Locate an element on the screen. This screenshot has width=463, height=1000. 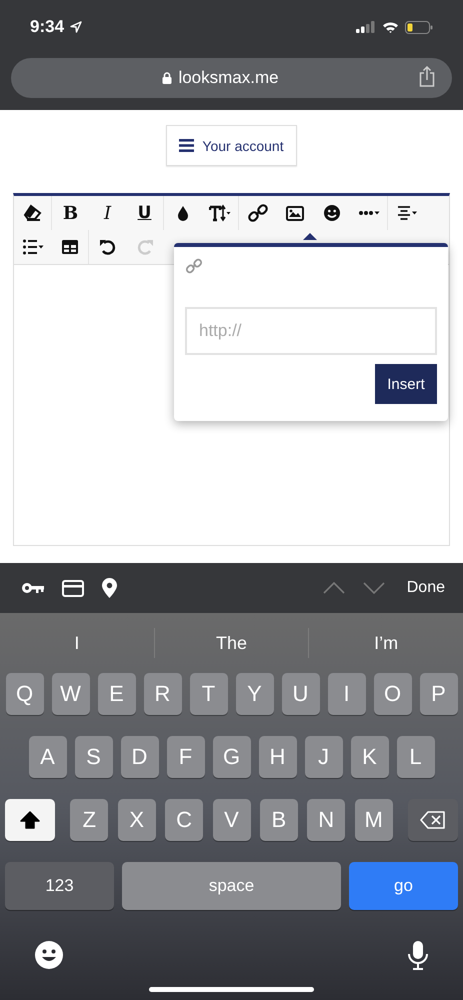
suggestion: I is located at coordinates (77, 643).